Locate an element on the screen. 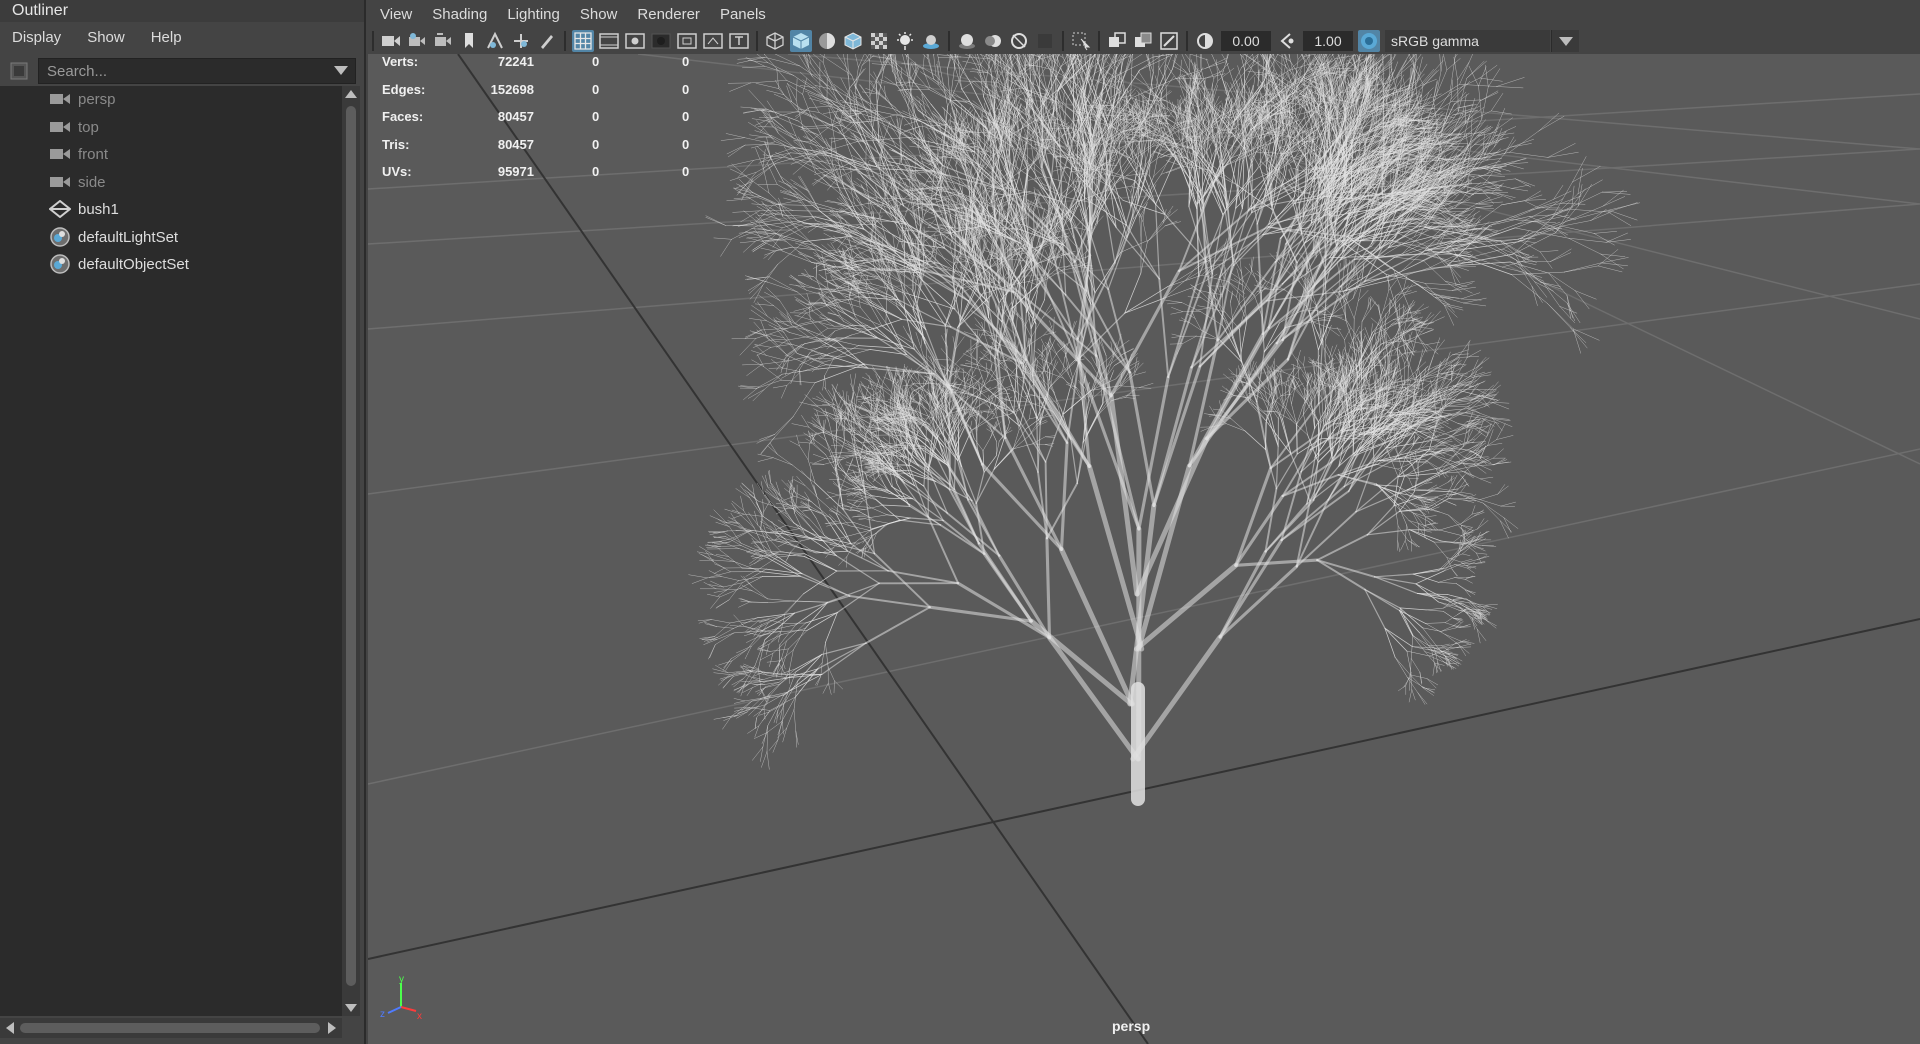 Image resolution: width=1920 pixels, height=1044 pixels. exposure-field: 0.00 is located at coordinates (1246, 41).